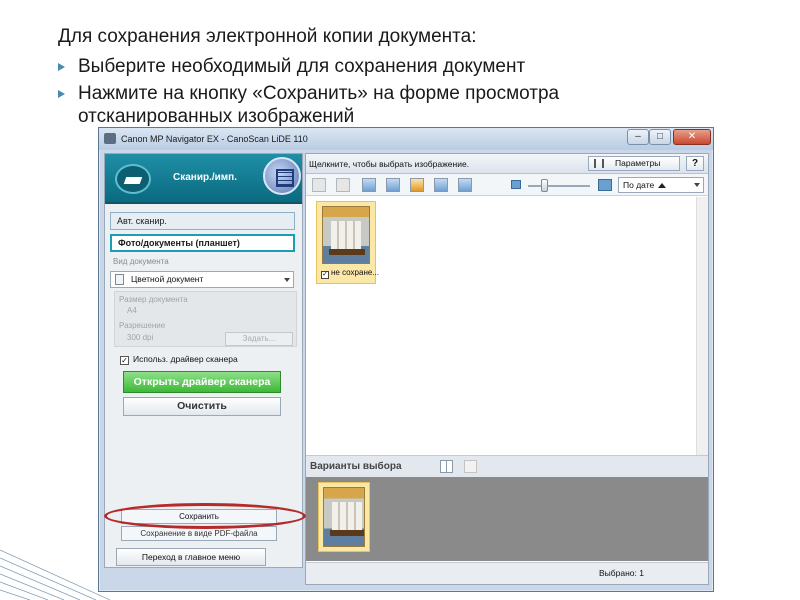 The image size is (800, 600). I want to click on selection-grid-icon, so click(446, 466).